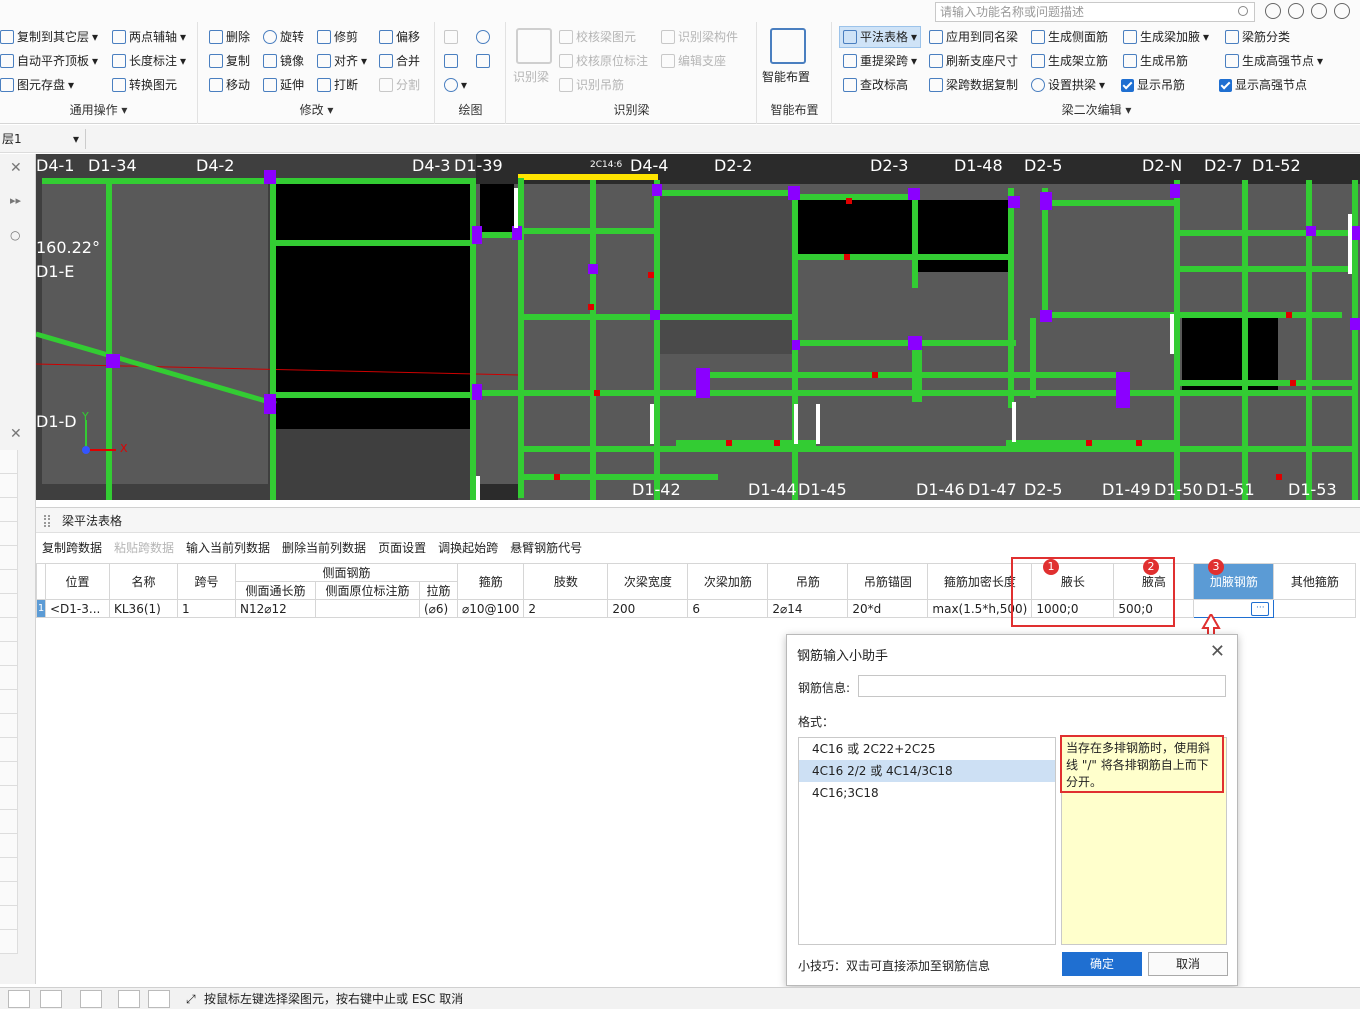 Image resolution: width=1360 pixels, height=1009 pixels. I want to click on smart-layout-button: 智能布置, so click(786, 77).